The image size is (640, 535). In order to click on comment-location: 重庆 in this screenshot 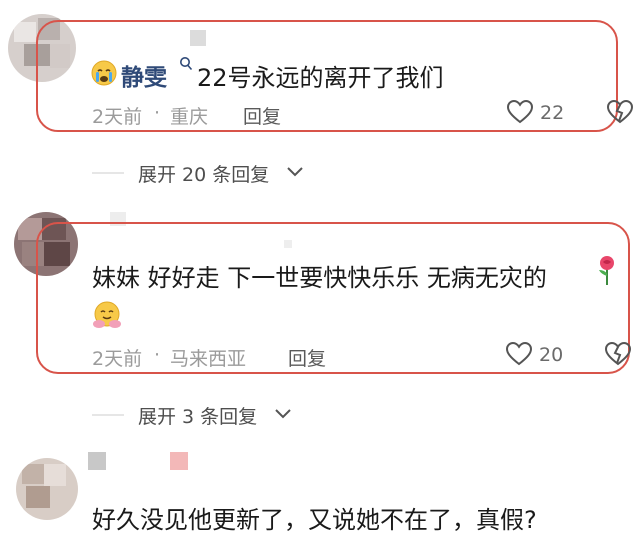, I will do `click(189, 117)`.